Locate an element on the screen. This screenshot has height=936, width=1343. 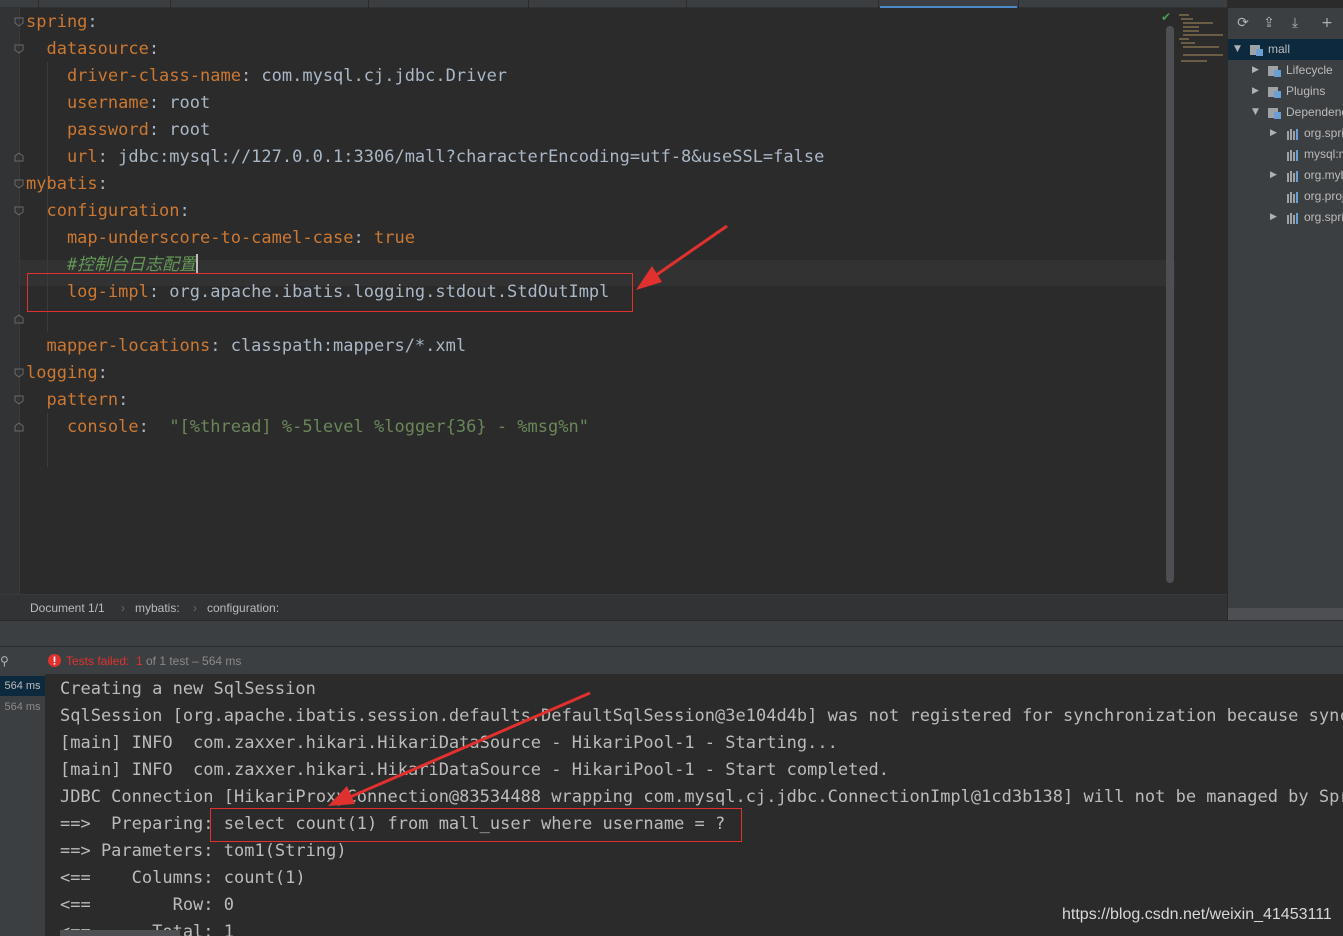
code-line: spring: is located at coordinates (62, 22).